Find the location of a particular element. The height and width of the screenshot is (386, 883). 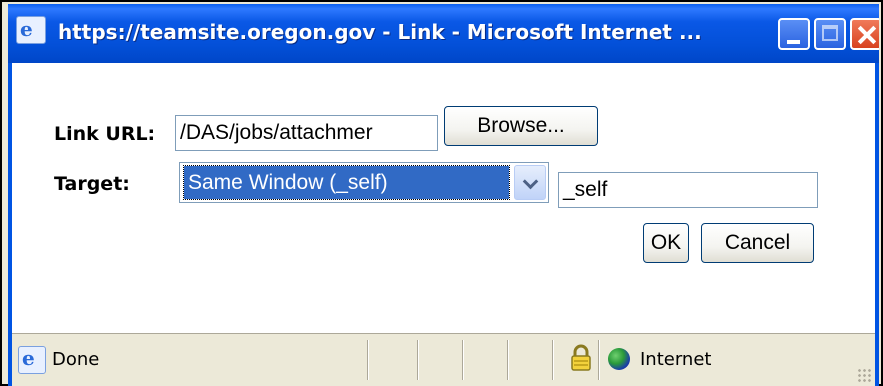

close-button is located at coordinates (864, 34).